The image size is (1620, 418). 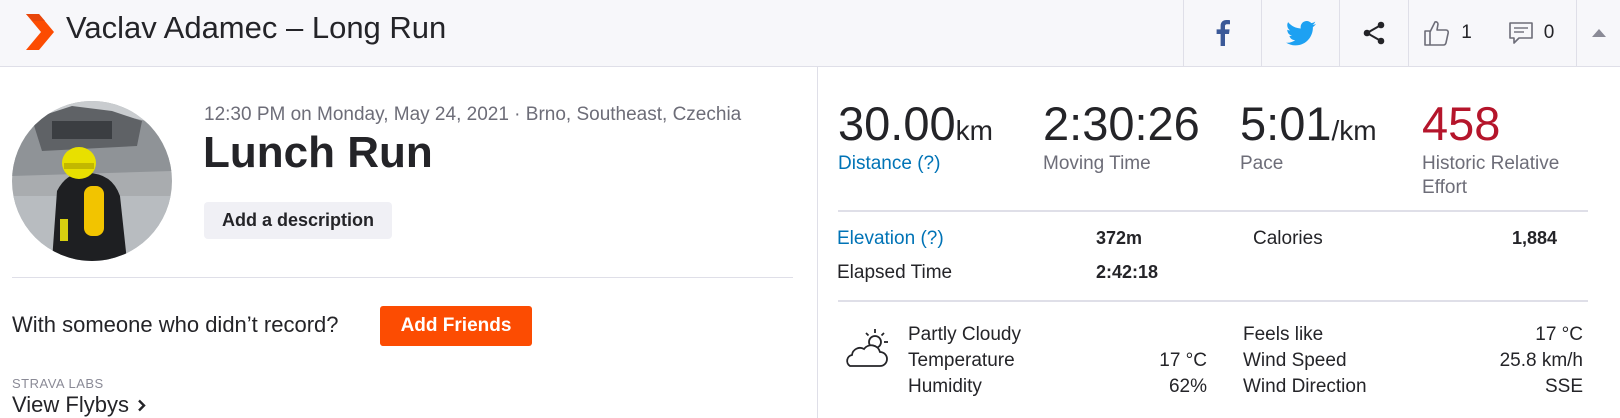 I want to click on share-twitter-button, so click(x=1300, y=33).